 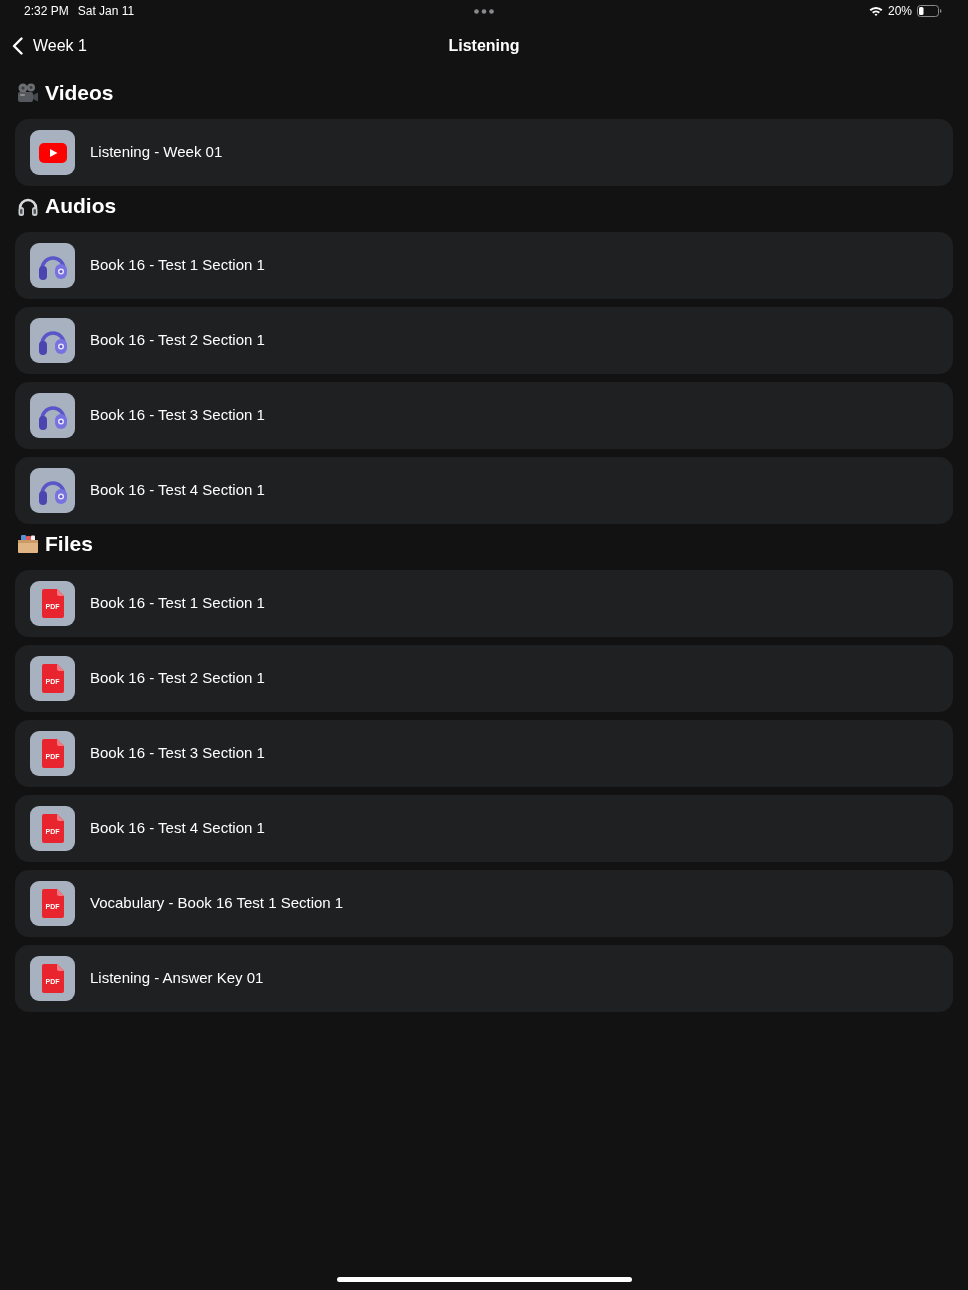 What do you see at coordinates (899, 11) in the screenshot?
I see `battery-percent: 20%` at bounding box center [899, 11].